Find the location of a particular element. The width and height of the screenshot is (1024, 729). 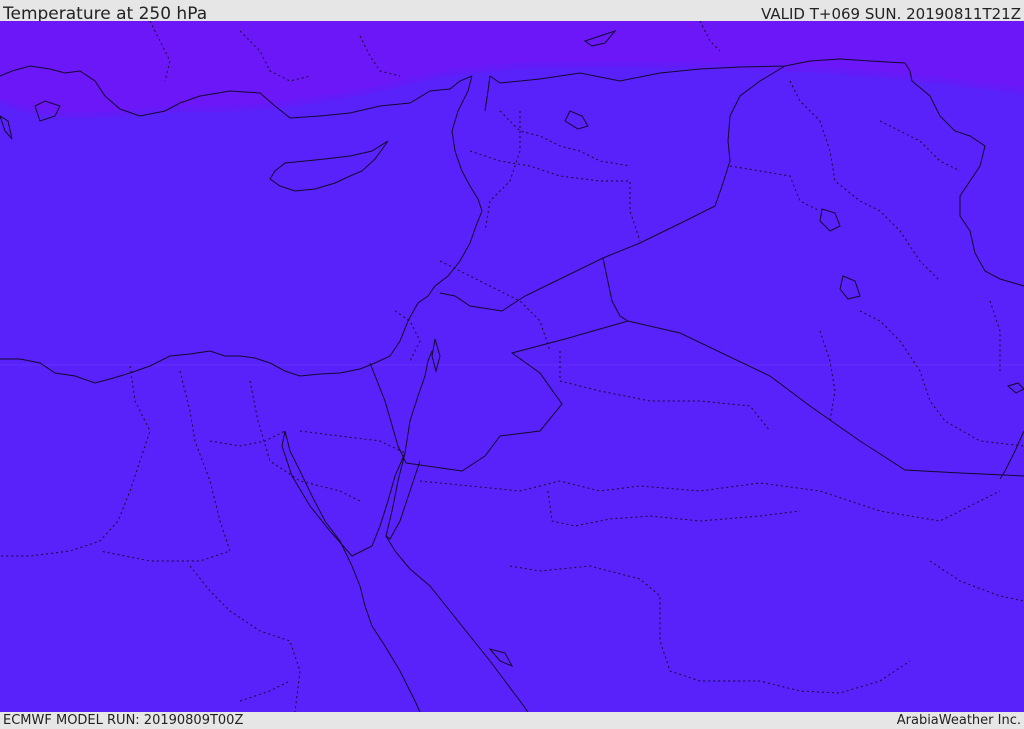

credit-label: ArabiaWeather Inc. is located at coordinates (958, 720).